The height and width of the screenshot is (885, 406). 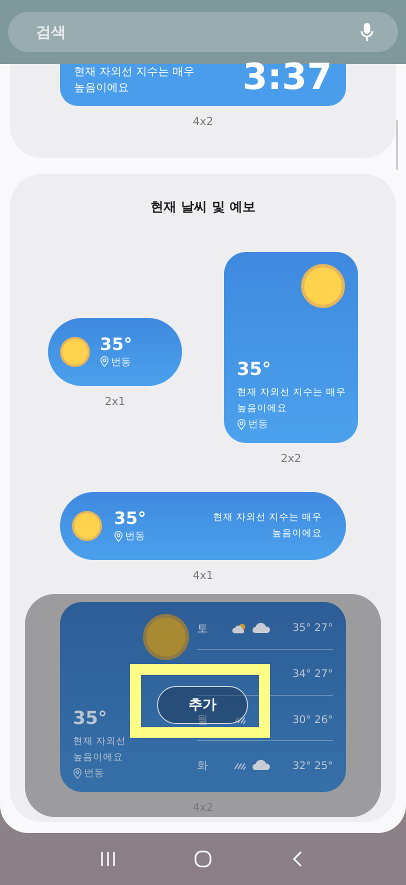 What do you see at coordinates (312, 628) in the screenshot?
I see `forecast-temperatures: 35° 27°` at bounding box center [312, 628].